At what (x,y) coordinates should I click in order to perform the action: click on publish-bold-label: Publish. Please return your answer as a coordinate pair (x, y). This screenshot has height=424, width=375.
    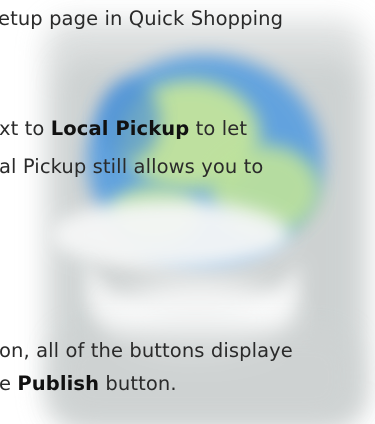
    Looking at the image, I should click on (58, 383).